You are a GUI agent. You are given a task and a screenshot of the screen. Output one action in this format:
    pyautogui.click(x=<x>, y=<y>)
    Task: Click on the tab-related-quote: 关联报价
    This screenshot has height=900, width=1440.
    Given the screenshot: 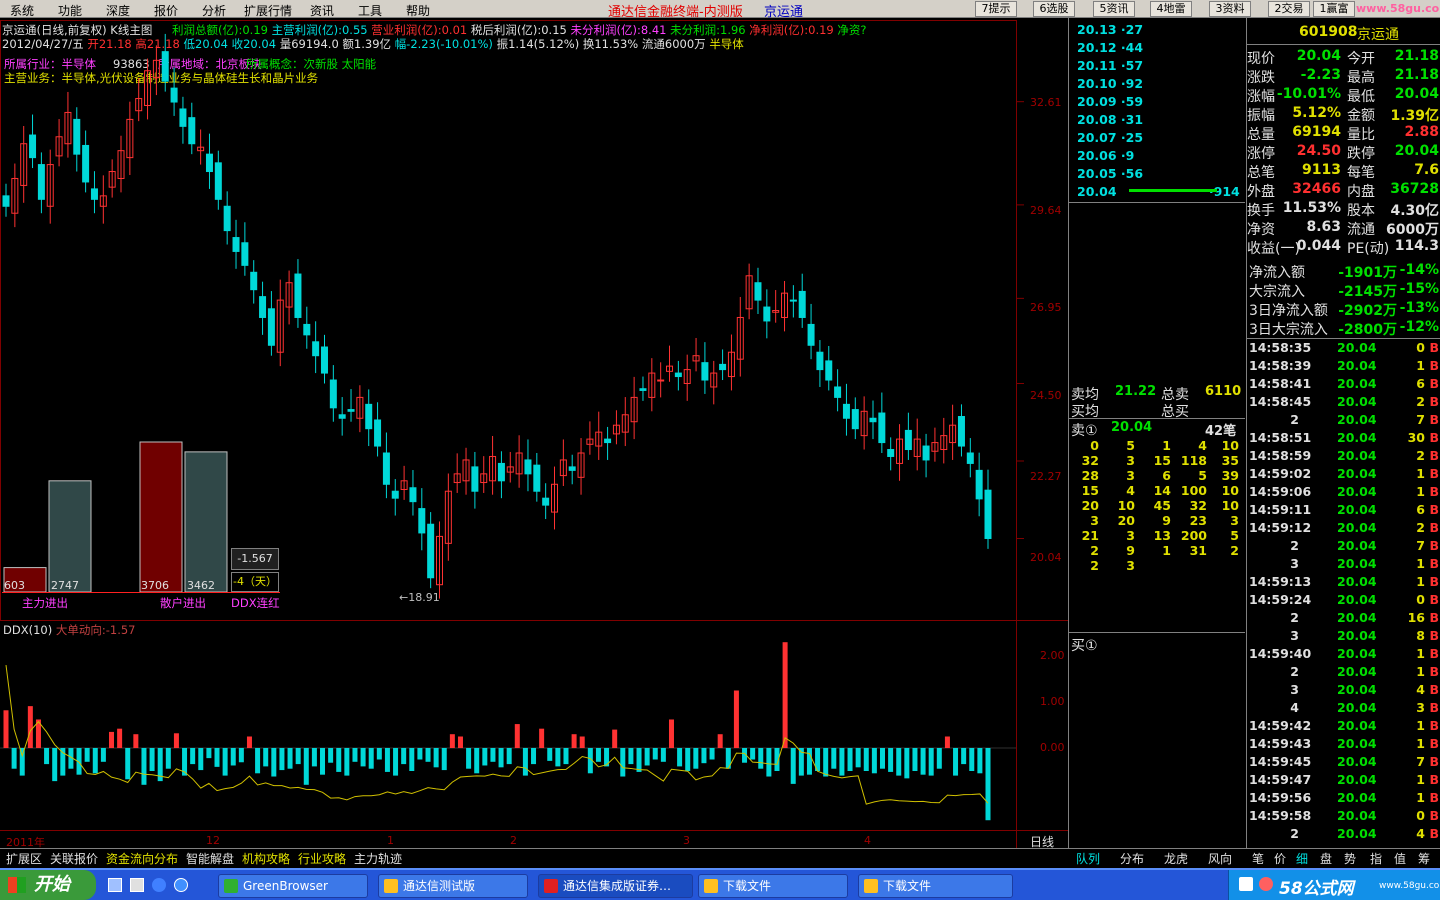 What is the action you would take?
    pyautogui.click(x=74, y=858)
    